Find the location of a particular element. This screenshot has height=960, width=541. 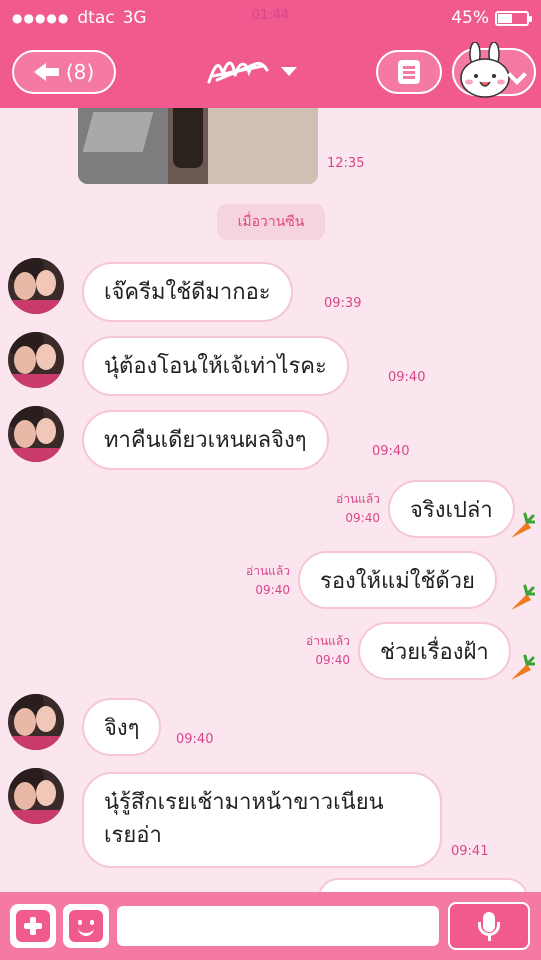

message-bubble: เจ๊ครีมใช้ดีมากอะ is located at coordinates (187, 292).